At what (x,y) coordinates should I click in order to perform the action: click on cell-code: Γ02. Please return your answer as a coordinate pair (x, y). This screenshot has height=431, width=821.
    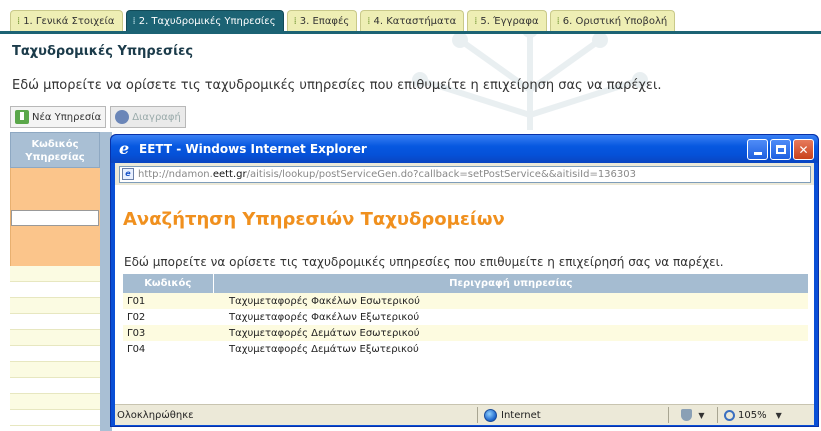
    Looking at the image, I should click on (168, 317).